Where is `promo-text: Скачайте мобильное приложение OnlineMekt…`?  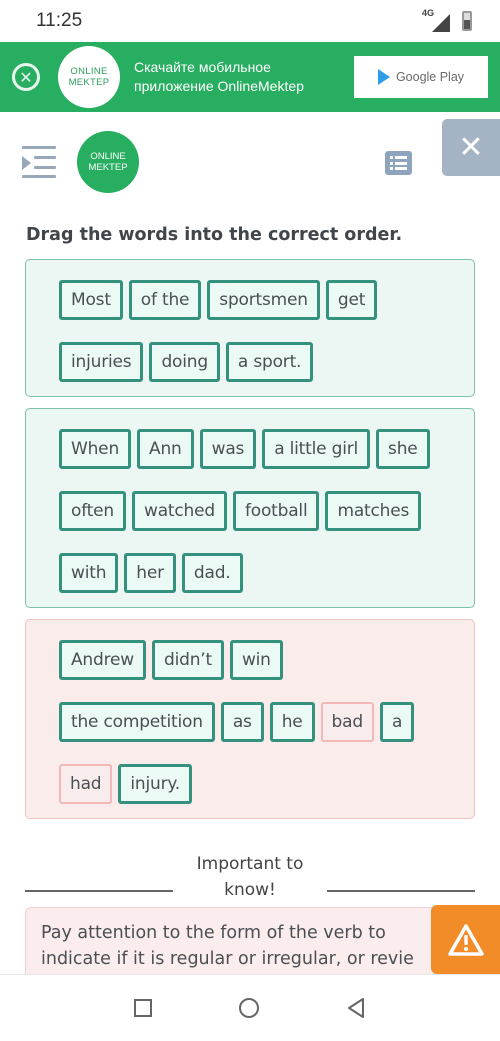 promo-text: Скачайте мобильное приложение OnlineMekt… is located at coordinates (244, 77).